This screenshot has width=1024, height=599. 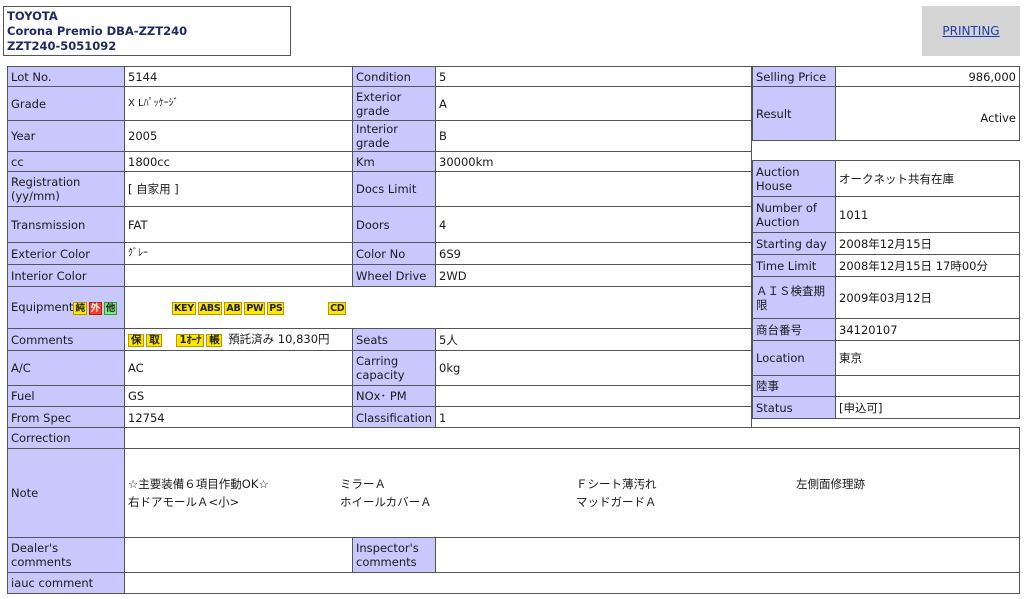 What do you see at coordinates (42, 307) in the screenshot?
I see `equipment-label: Equipment` at bounding box center [42, 307].